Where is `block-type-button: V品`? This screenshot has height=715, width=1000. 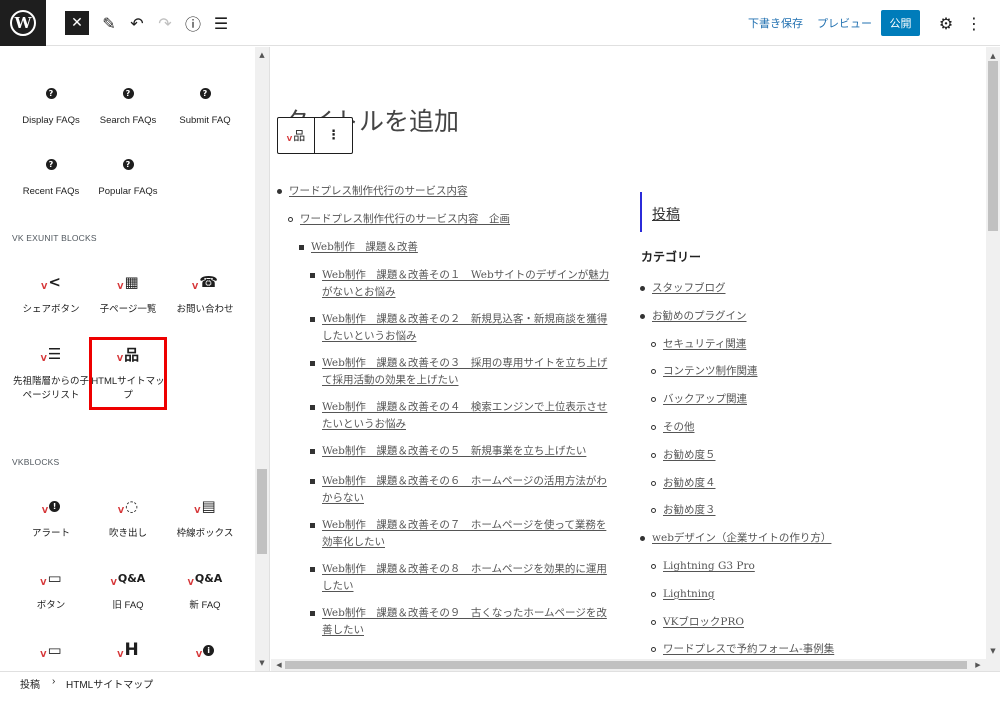
block-type-button: V品 is located at coordinates (296, 135).